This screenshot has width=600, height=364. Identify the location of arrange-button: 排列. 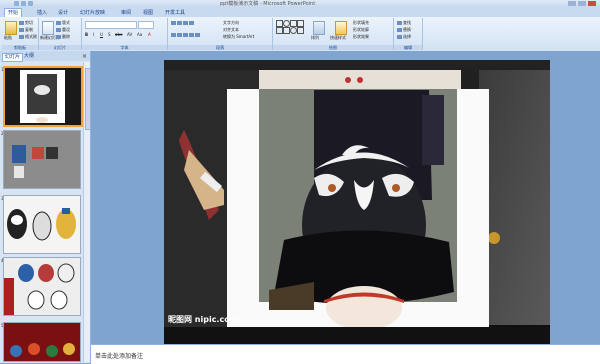
(315, 38).